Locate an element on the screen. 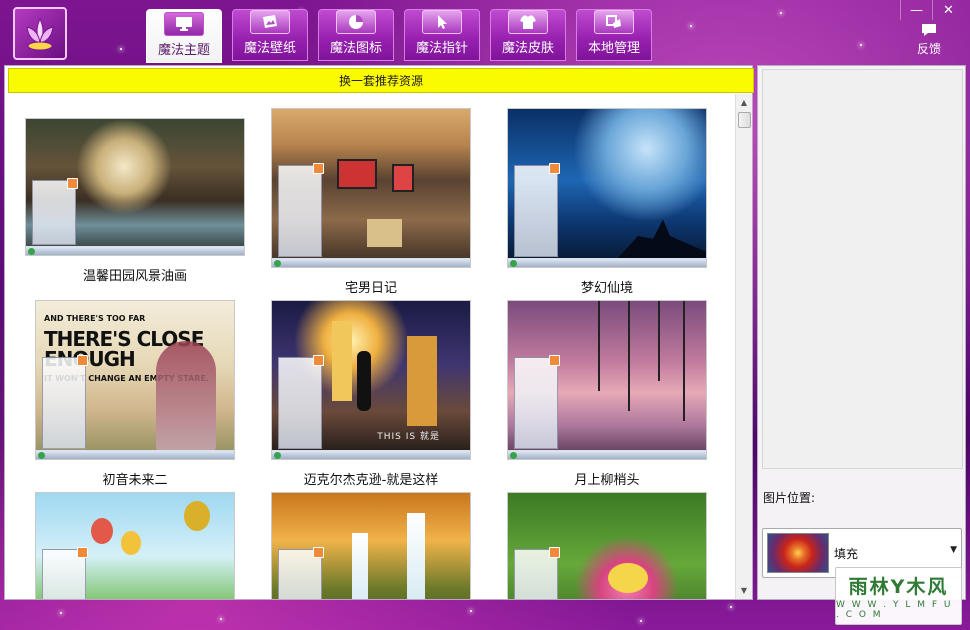 The image size is (970, 630). scroll-down-icon: ▼ is located at coordinates (744, 590).